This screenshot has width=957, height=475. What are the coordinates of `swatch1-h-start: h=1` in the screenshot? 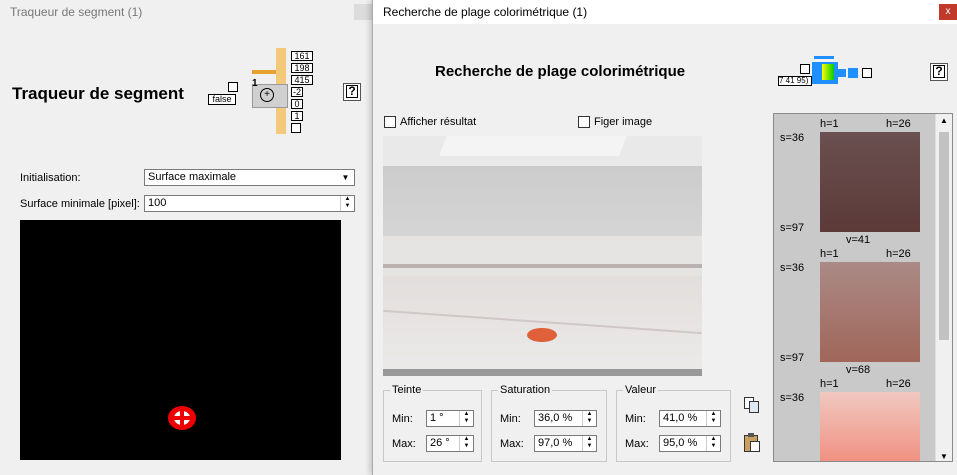 It's located at (829, 124).